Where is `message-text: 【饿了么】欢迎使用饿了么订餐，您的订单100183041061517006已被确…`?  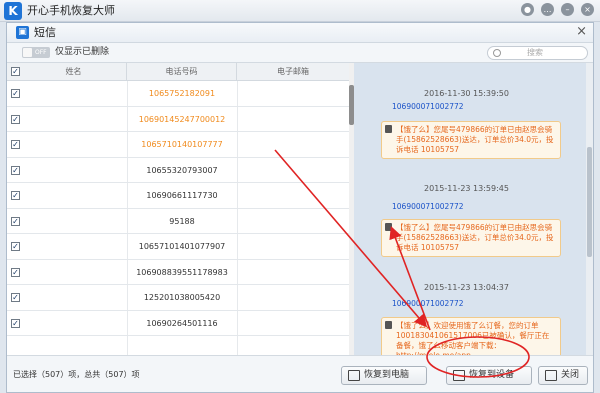
message-text: 【饿了么】欢迎使用饿了么订餐，您的订单100183041061517006已被确… is located at coordinates (473, 338).